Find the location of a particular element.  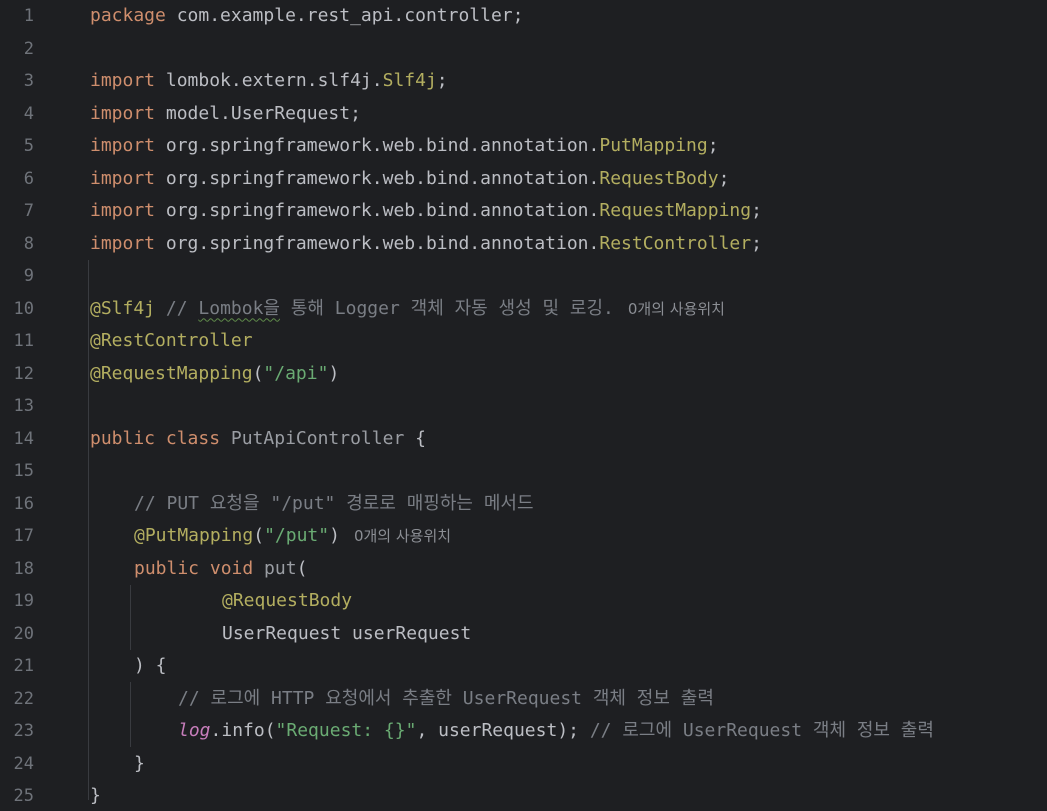

comment-typo: Lombok을 is located at coordinates (239, 308).